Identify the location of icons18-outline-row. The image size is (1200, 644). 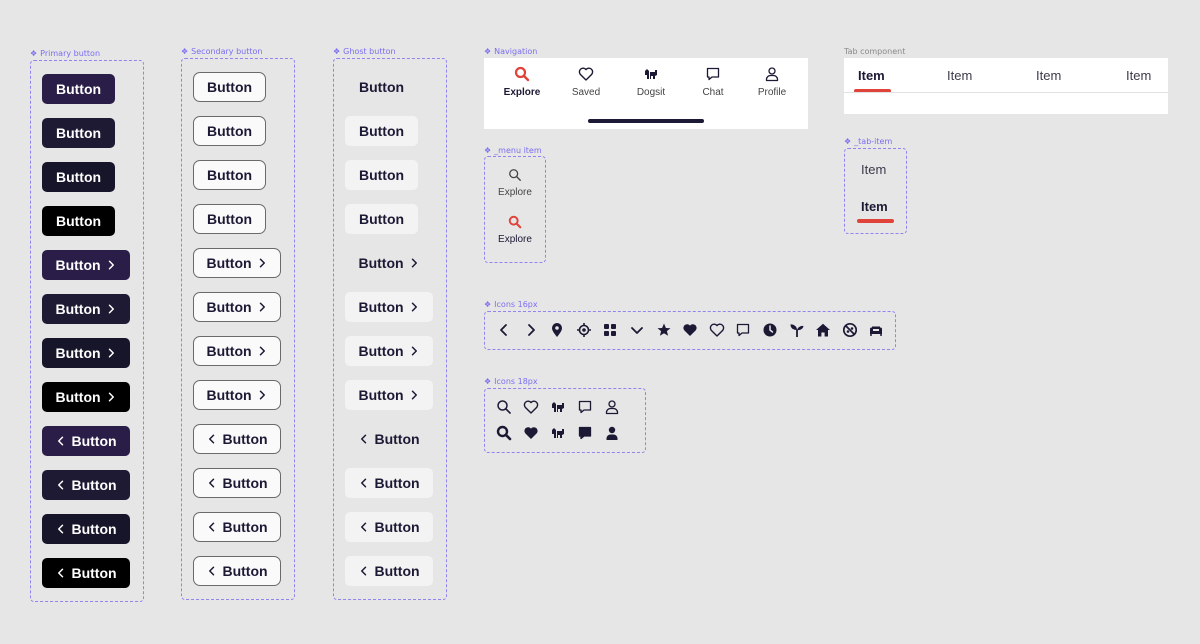
(558, 409).